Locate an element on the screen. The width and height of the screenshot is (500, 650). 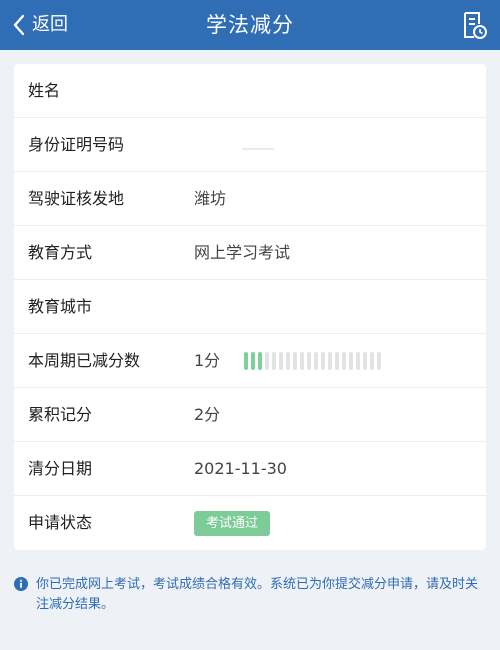
document-button is located at coordinates (474, 25).